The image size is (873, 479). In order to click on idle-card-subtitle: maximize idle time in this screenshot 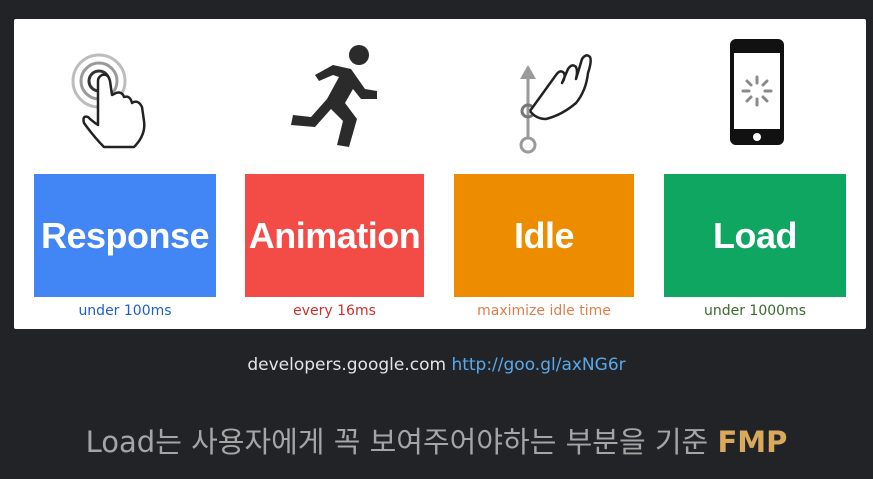, I will do `click(544, 311)`.